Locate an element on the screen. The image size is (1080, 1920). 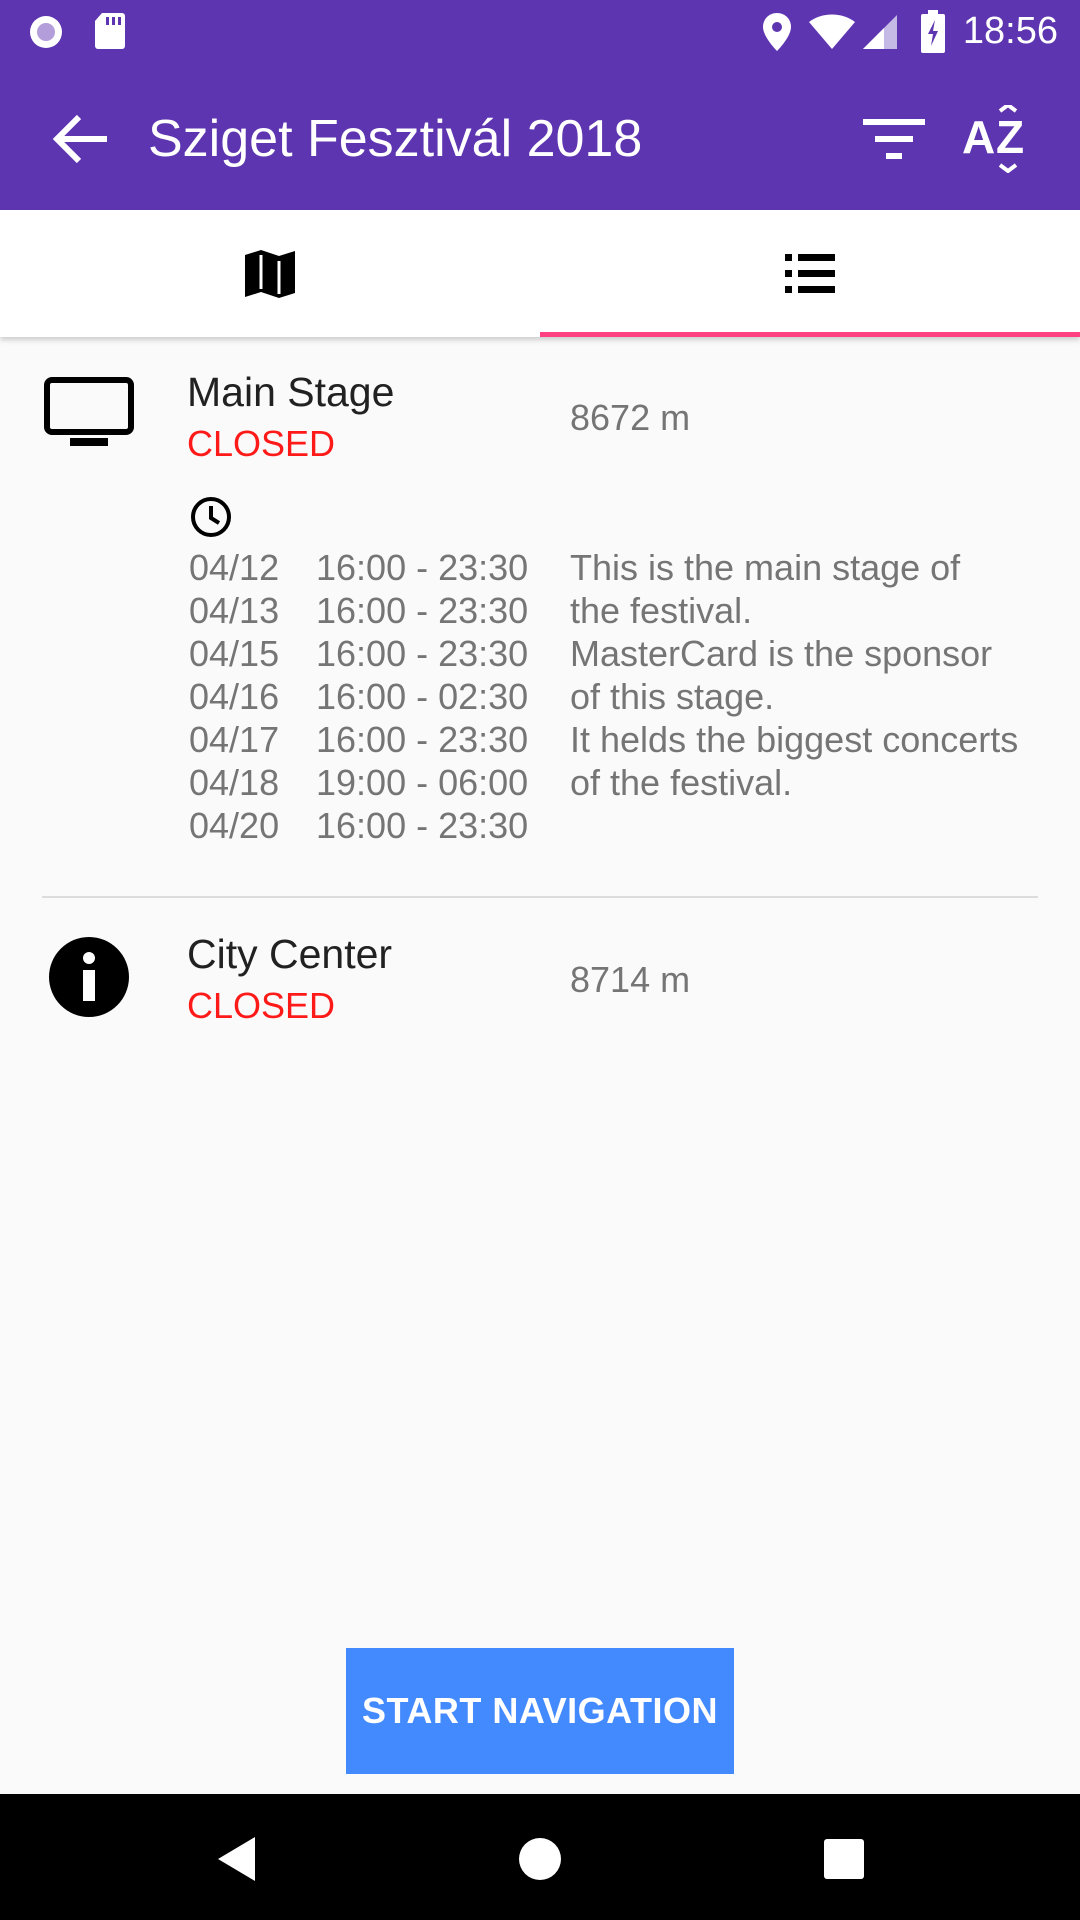
place-distance: 8672 m is located at coordinates (630, 417).